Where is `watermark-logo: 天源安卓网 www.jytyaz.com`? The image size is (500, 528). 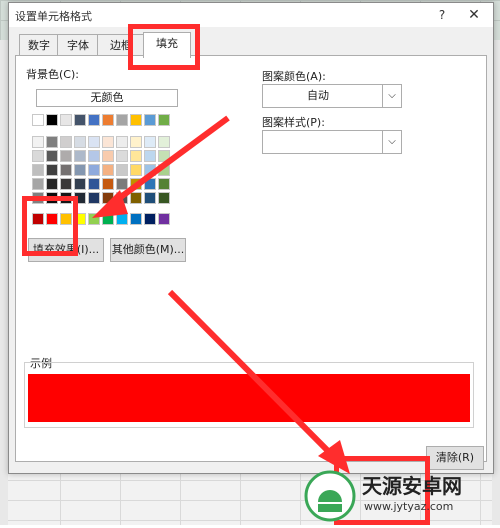 watermark-logo: 天源安卓网 www.jytyaz.com is located at coordinates (400, 493).